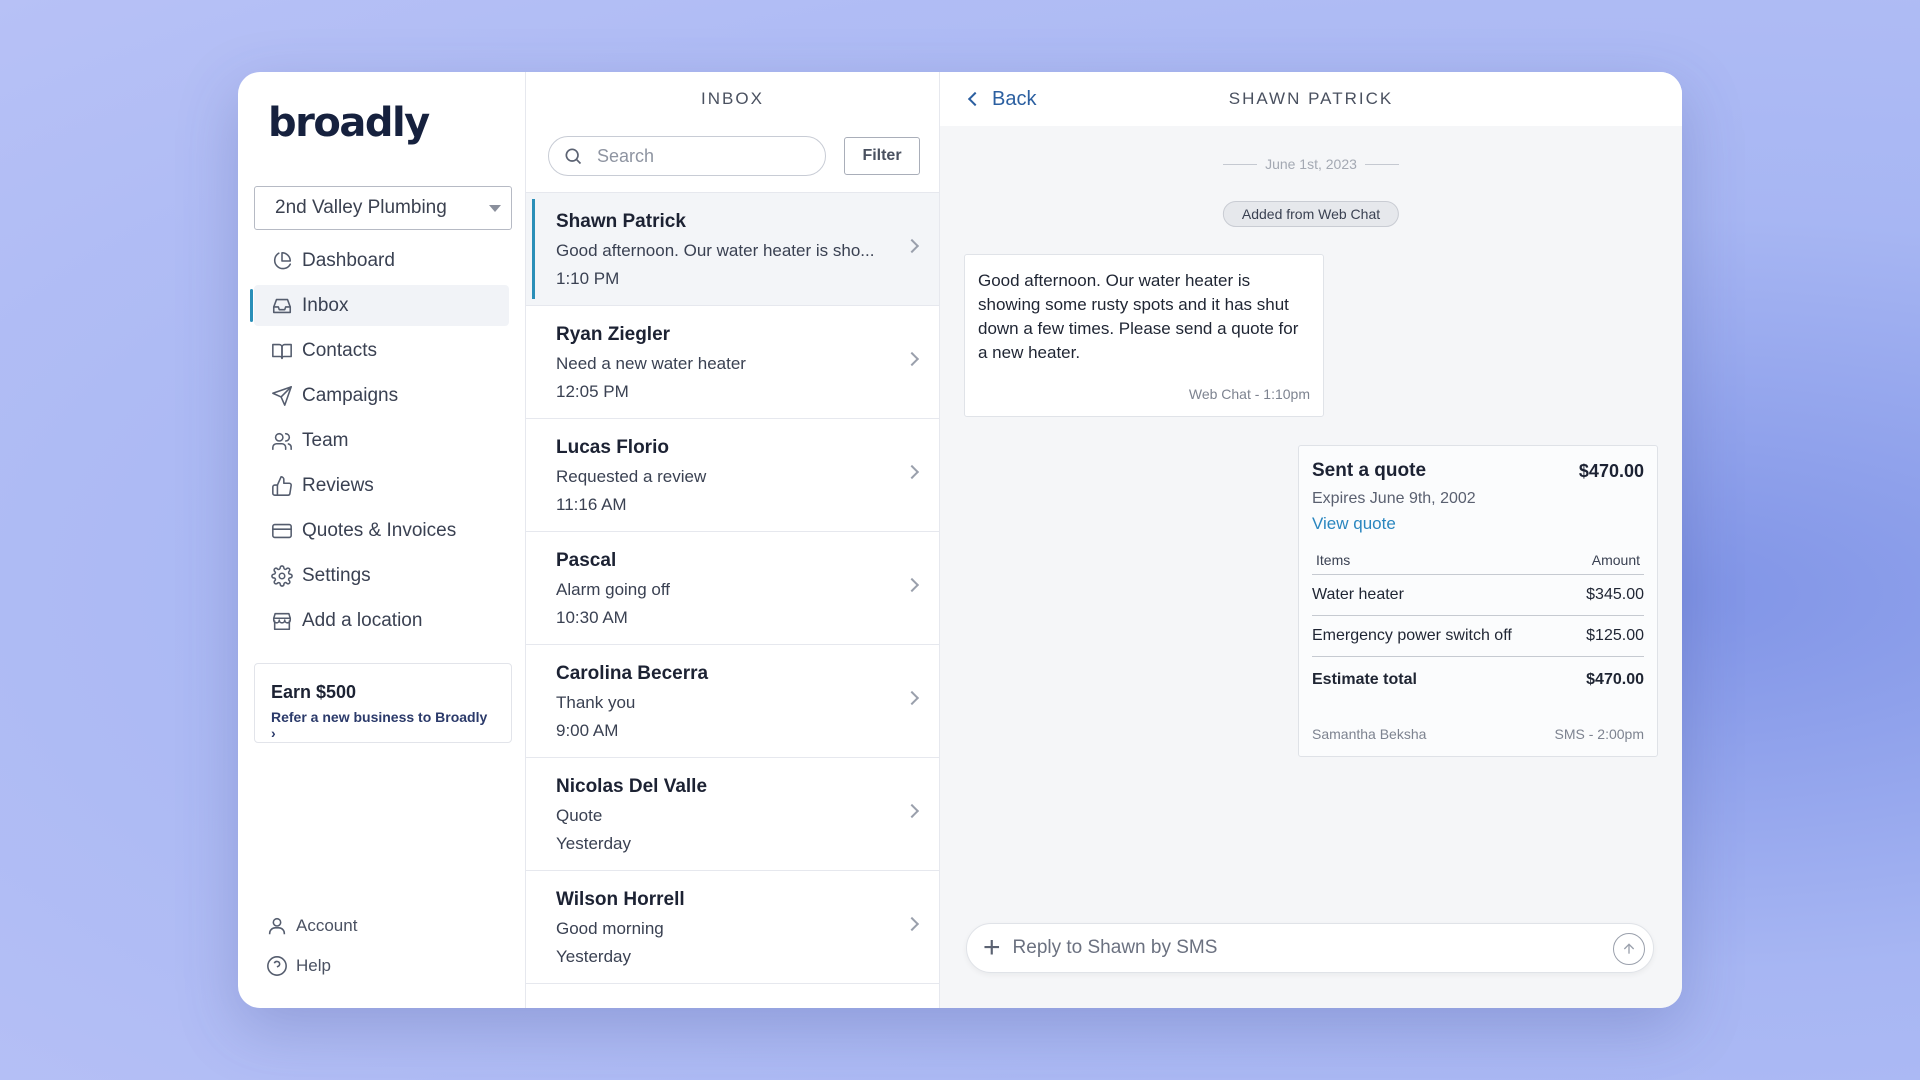  Describe the element at coordinates (1358, 594) in the screenshot. I see `quote-item: Water heater` at that location.